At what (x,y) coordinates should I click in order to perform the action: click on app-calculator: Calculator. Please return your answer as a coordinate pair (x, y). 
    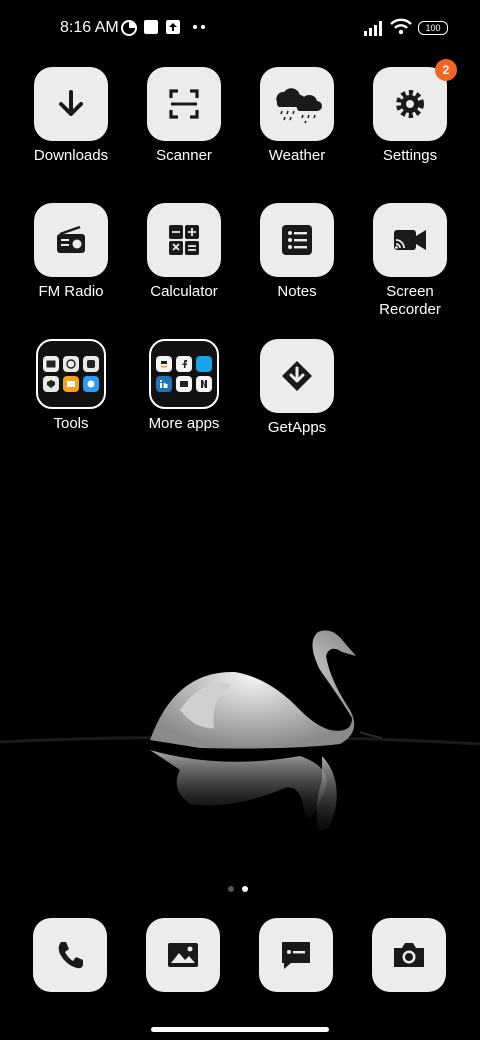
    Looking at the image, I should click on (184, 252).